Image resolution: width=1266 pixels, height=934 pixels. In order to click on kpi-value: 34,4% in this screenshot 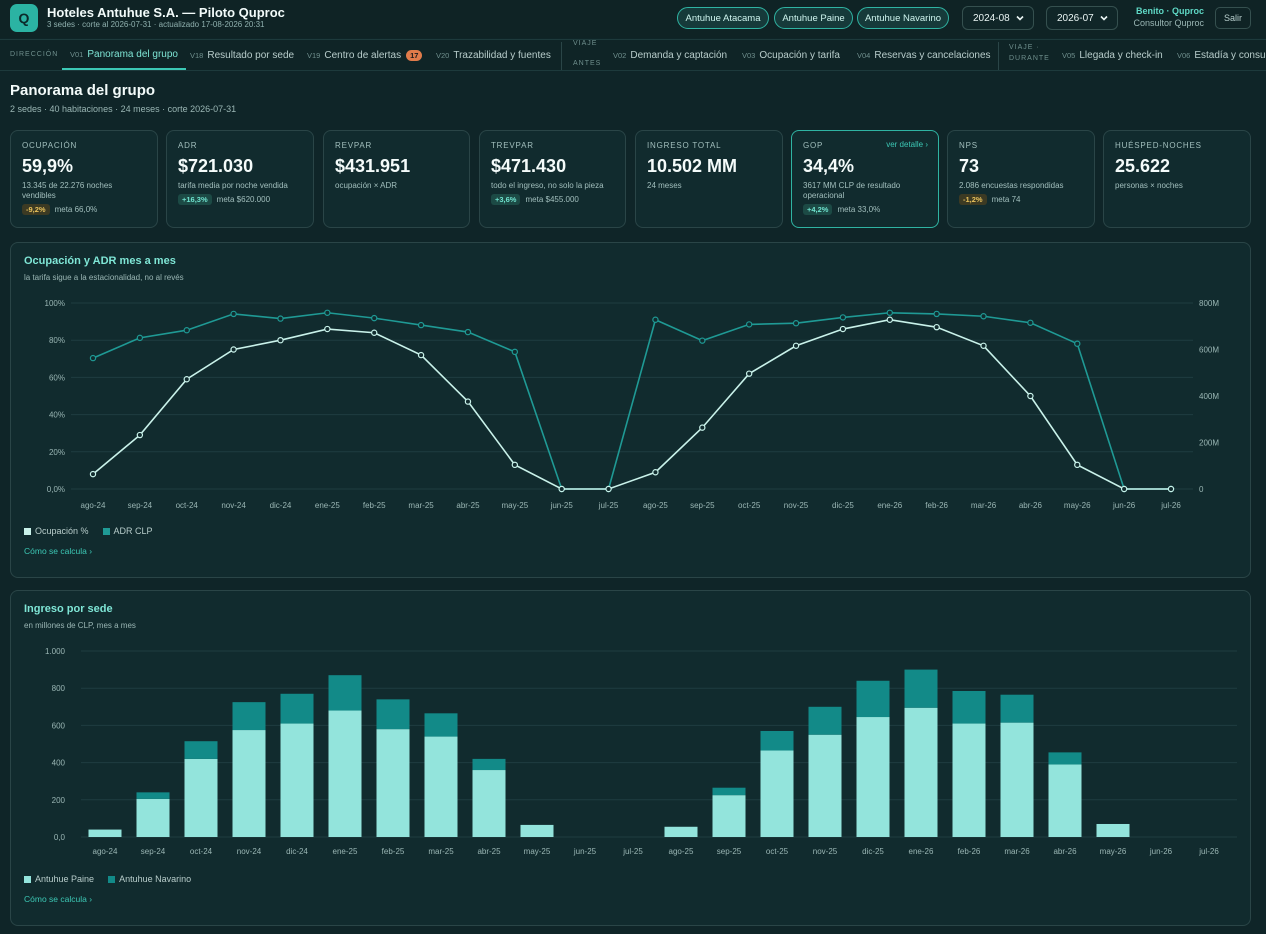, I will do `click(829, 166)`.